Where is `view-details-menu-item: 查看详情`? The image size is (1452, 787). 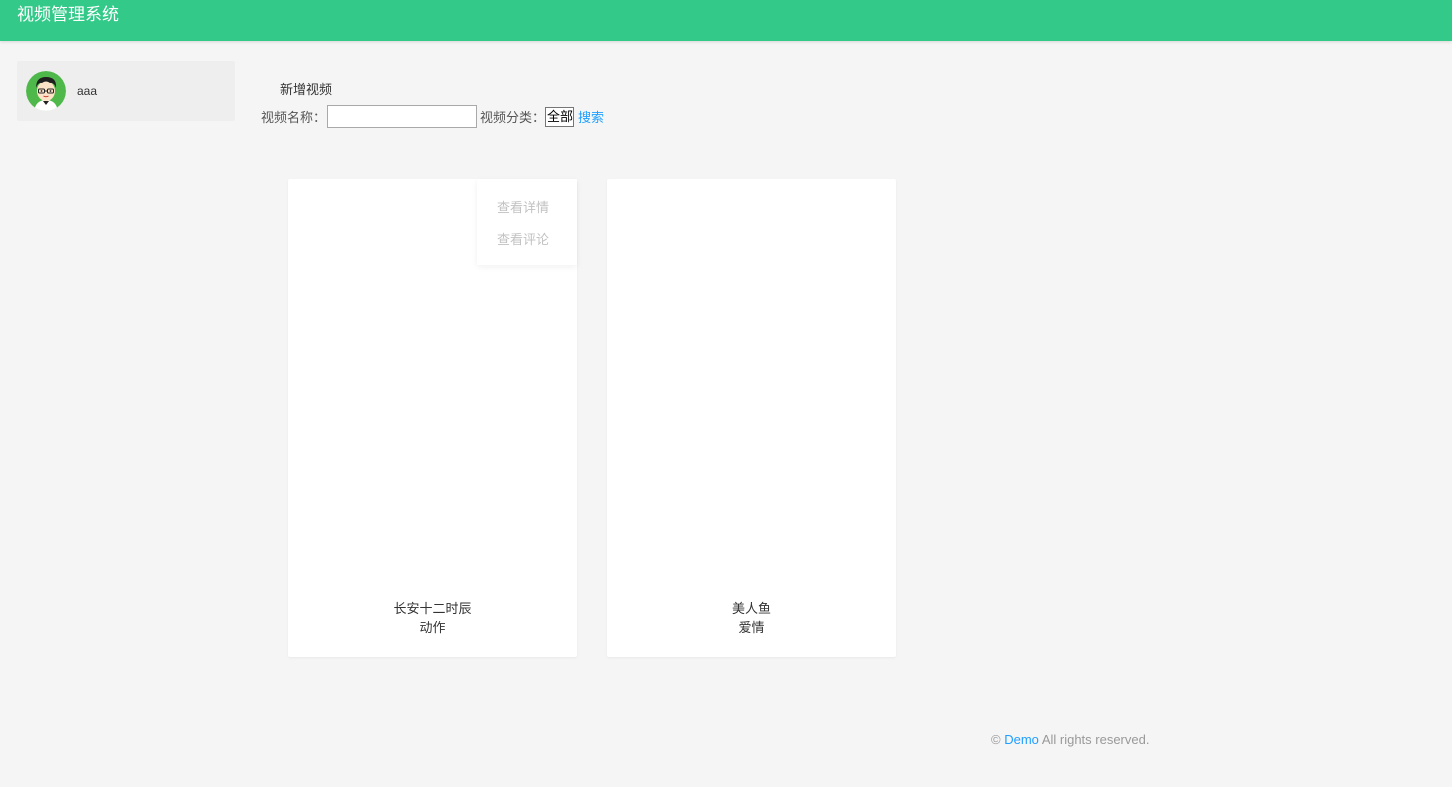 view-details-menu-item: 查看详情 is located at coordinates (523, 206).